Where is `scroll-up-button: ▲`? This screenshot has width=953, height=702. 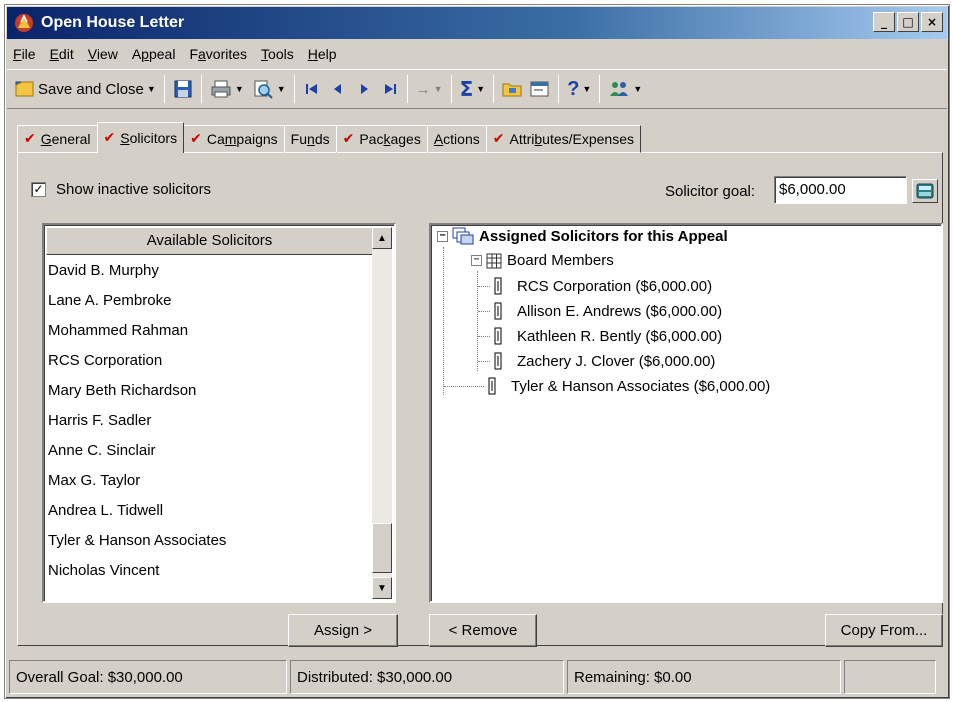 scroll-up-button: ▲ is located at coordinates (382, 238).